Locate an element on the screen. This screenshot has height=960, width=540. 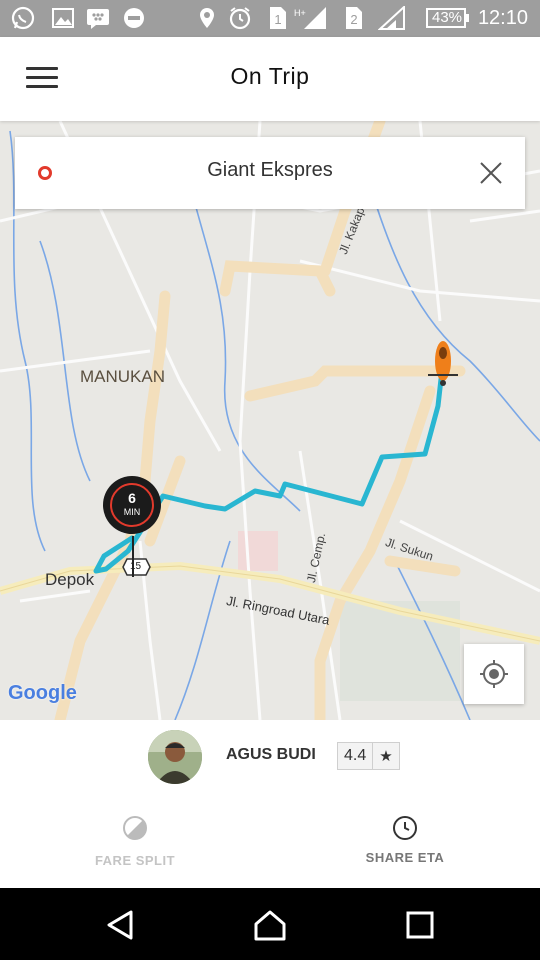
star-icon: ★ is located at coordinates (386, 756).